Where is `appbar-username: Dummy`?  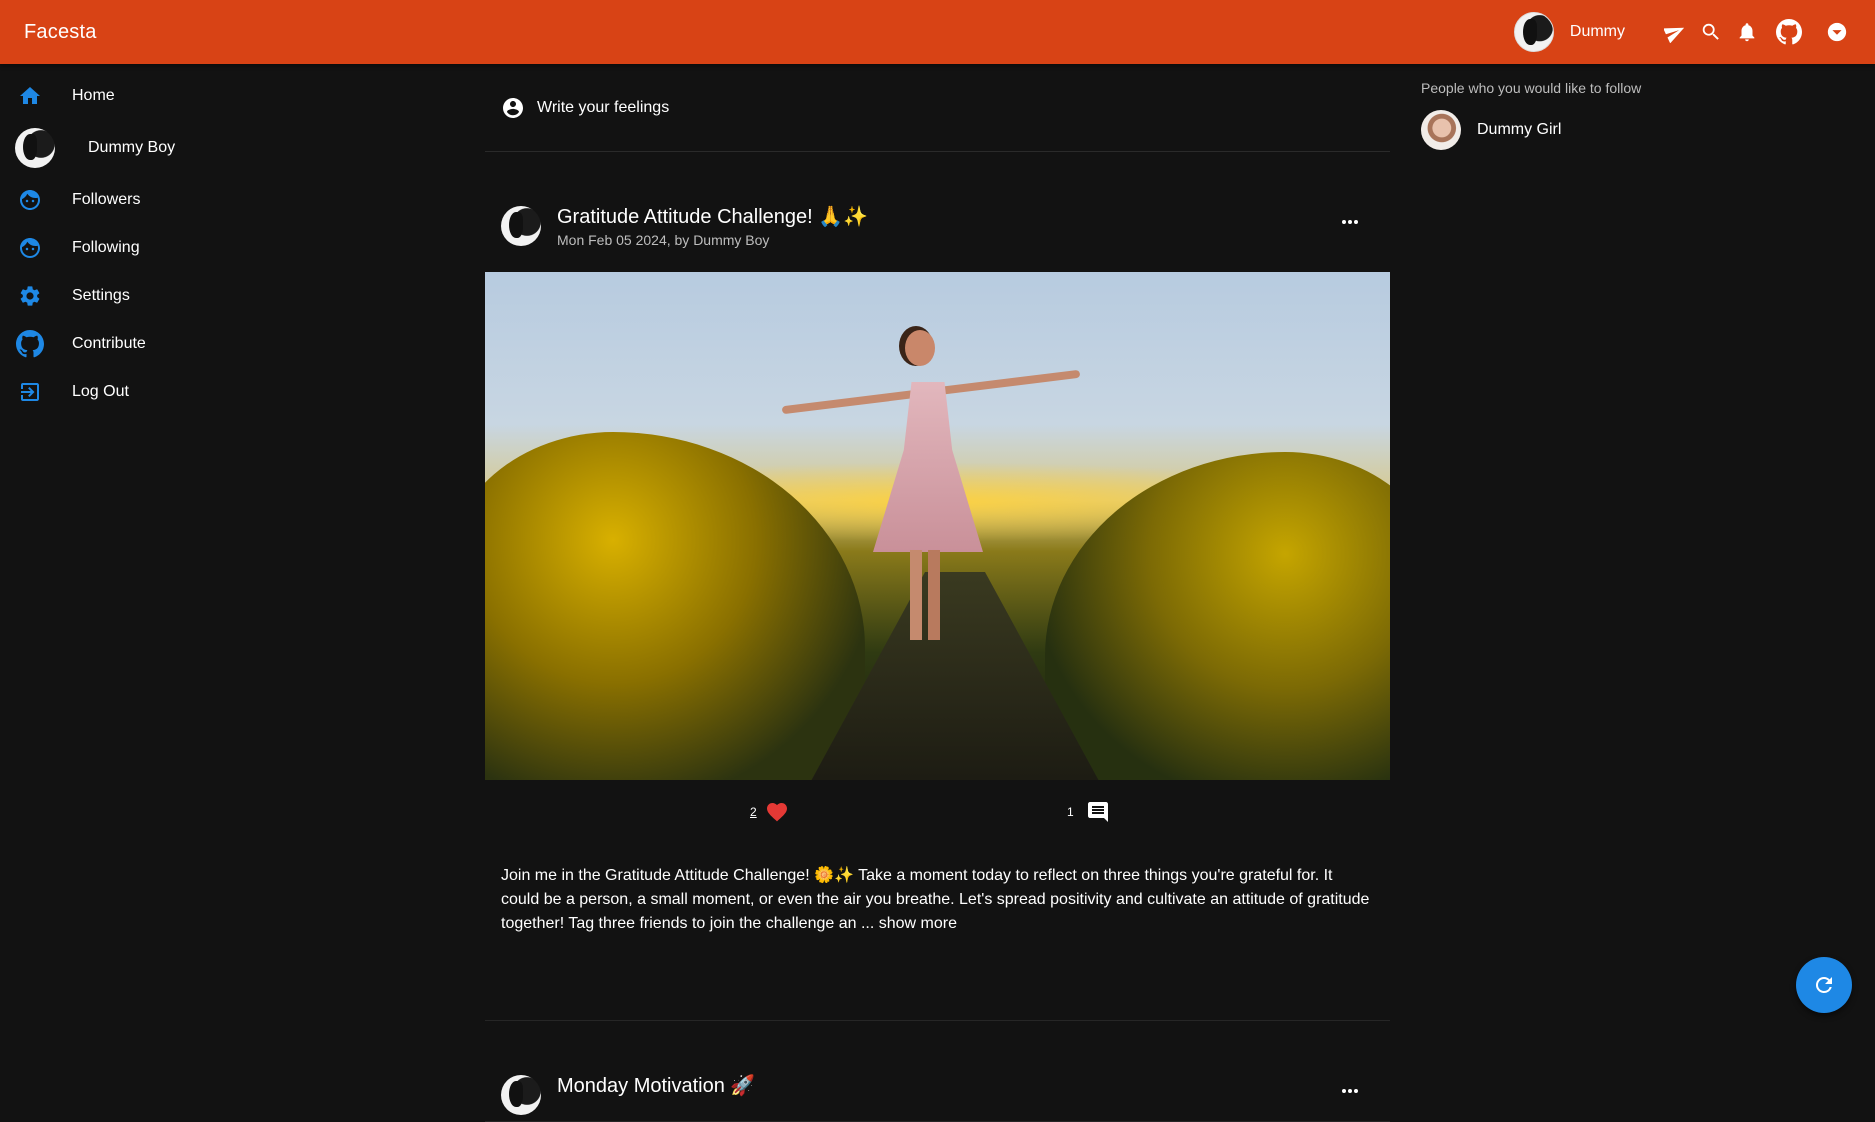
appbar-username: Dummy is located at coordinates (1597, 32).